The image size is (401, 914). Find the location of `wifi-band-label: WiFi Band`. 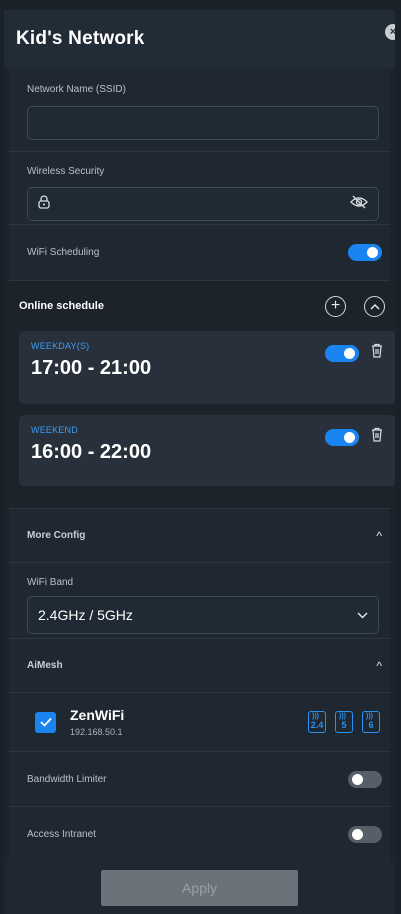

wifi-band-label: WiFi Band is located at coordinates (50, 582).